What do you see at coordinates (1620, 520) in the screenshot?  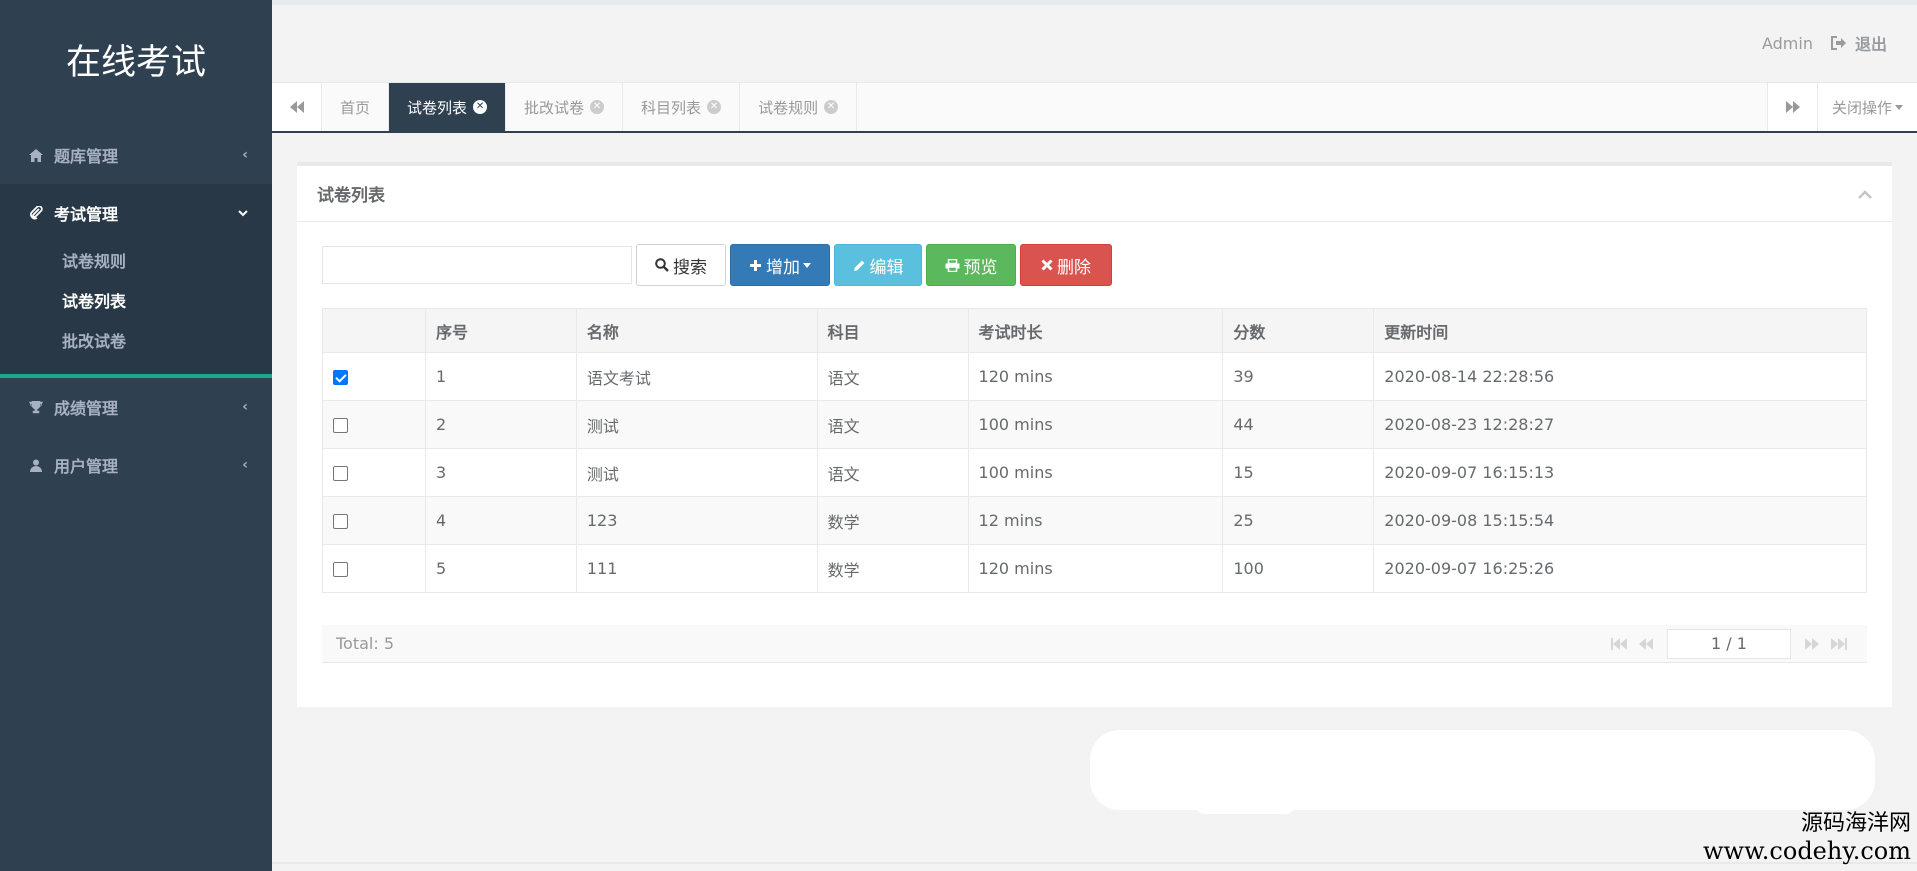 I see `cell-updated: 2020-09-08 15:15:54` at bounding box center [1620, 520].